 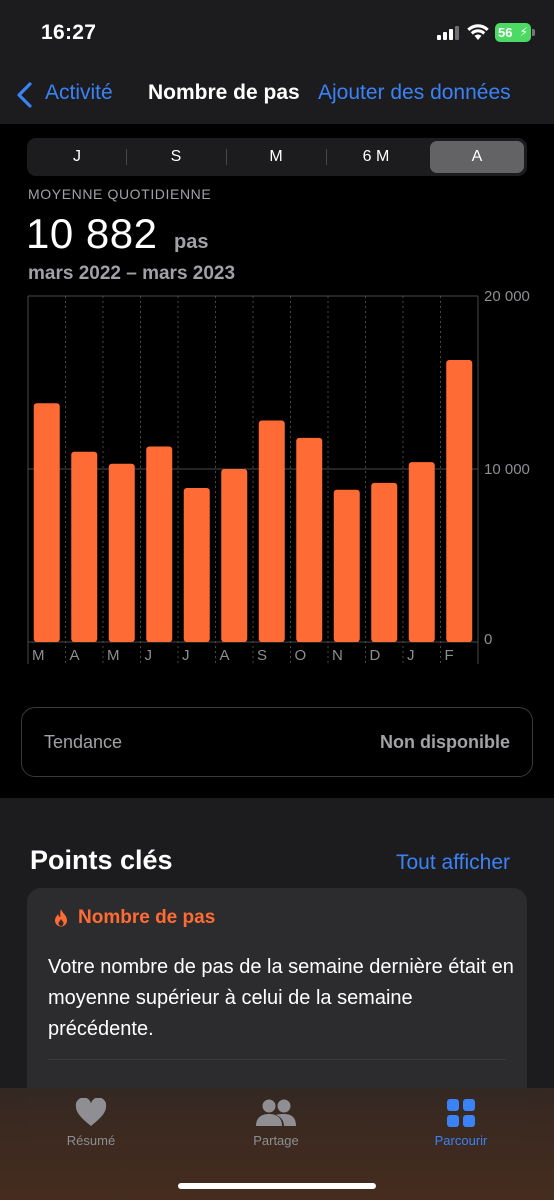 What do you see at coordinates (453, 863) in the screenshot?
I see `show-all-link: Tout afficher` at bounding box center [453, 863].